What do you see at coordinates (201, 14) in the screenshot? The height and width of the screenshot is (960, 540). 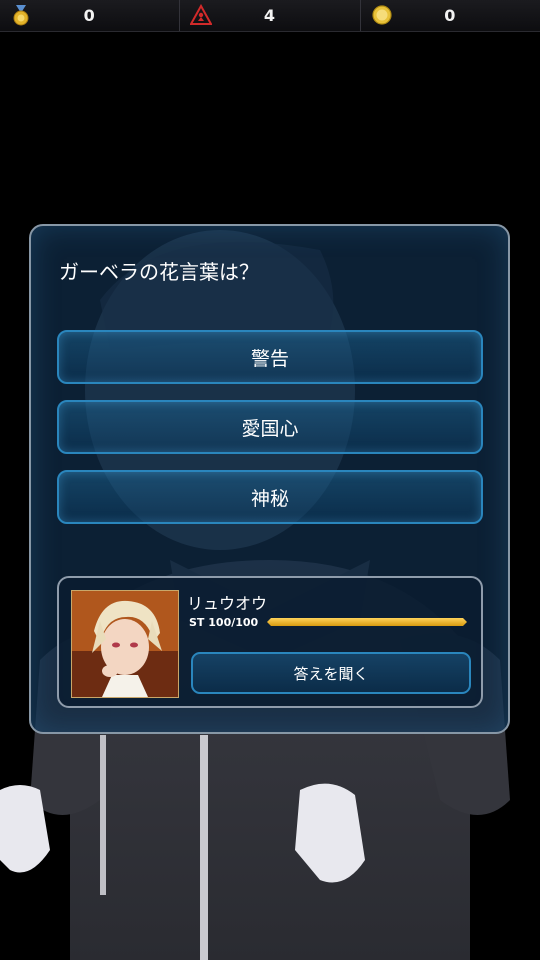 I see `warning-icon` at bounding box center [201, 14].